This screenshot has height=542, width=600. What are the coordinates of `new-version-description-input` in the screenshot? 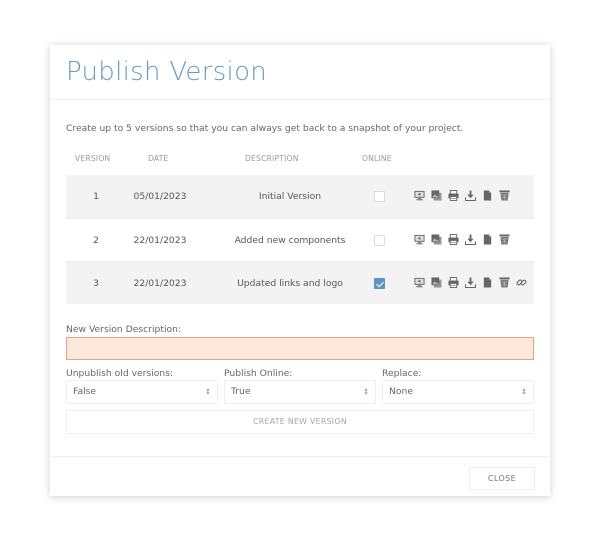 It's located at (300, 348).